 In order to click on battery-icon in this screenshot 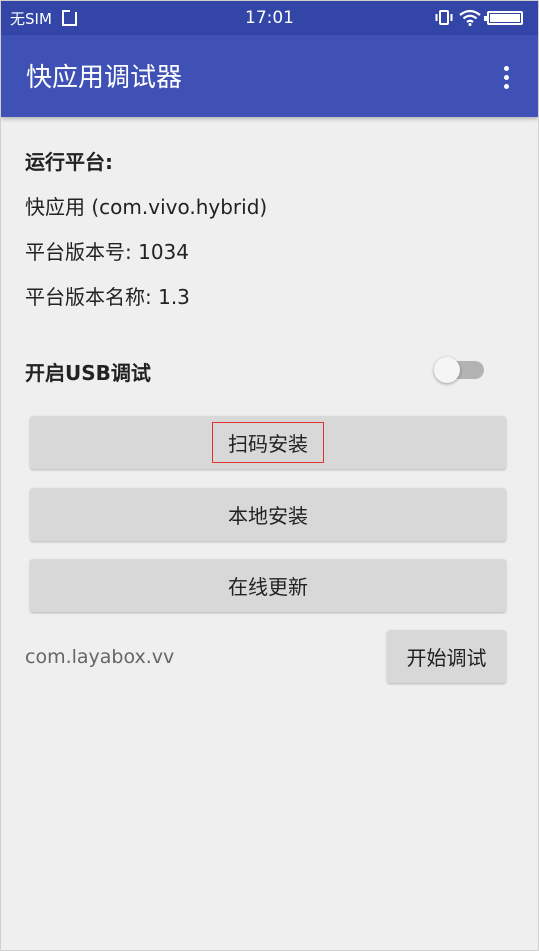, I will do `click(503, 17)`.